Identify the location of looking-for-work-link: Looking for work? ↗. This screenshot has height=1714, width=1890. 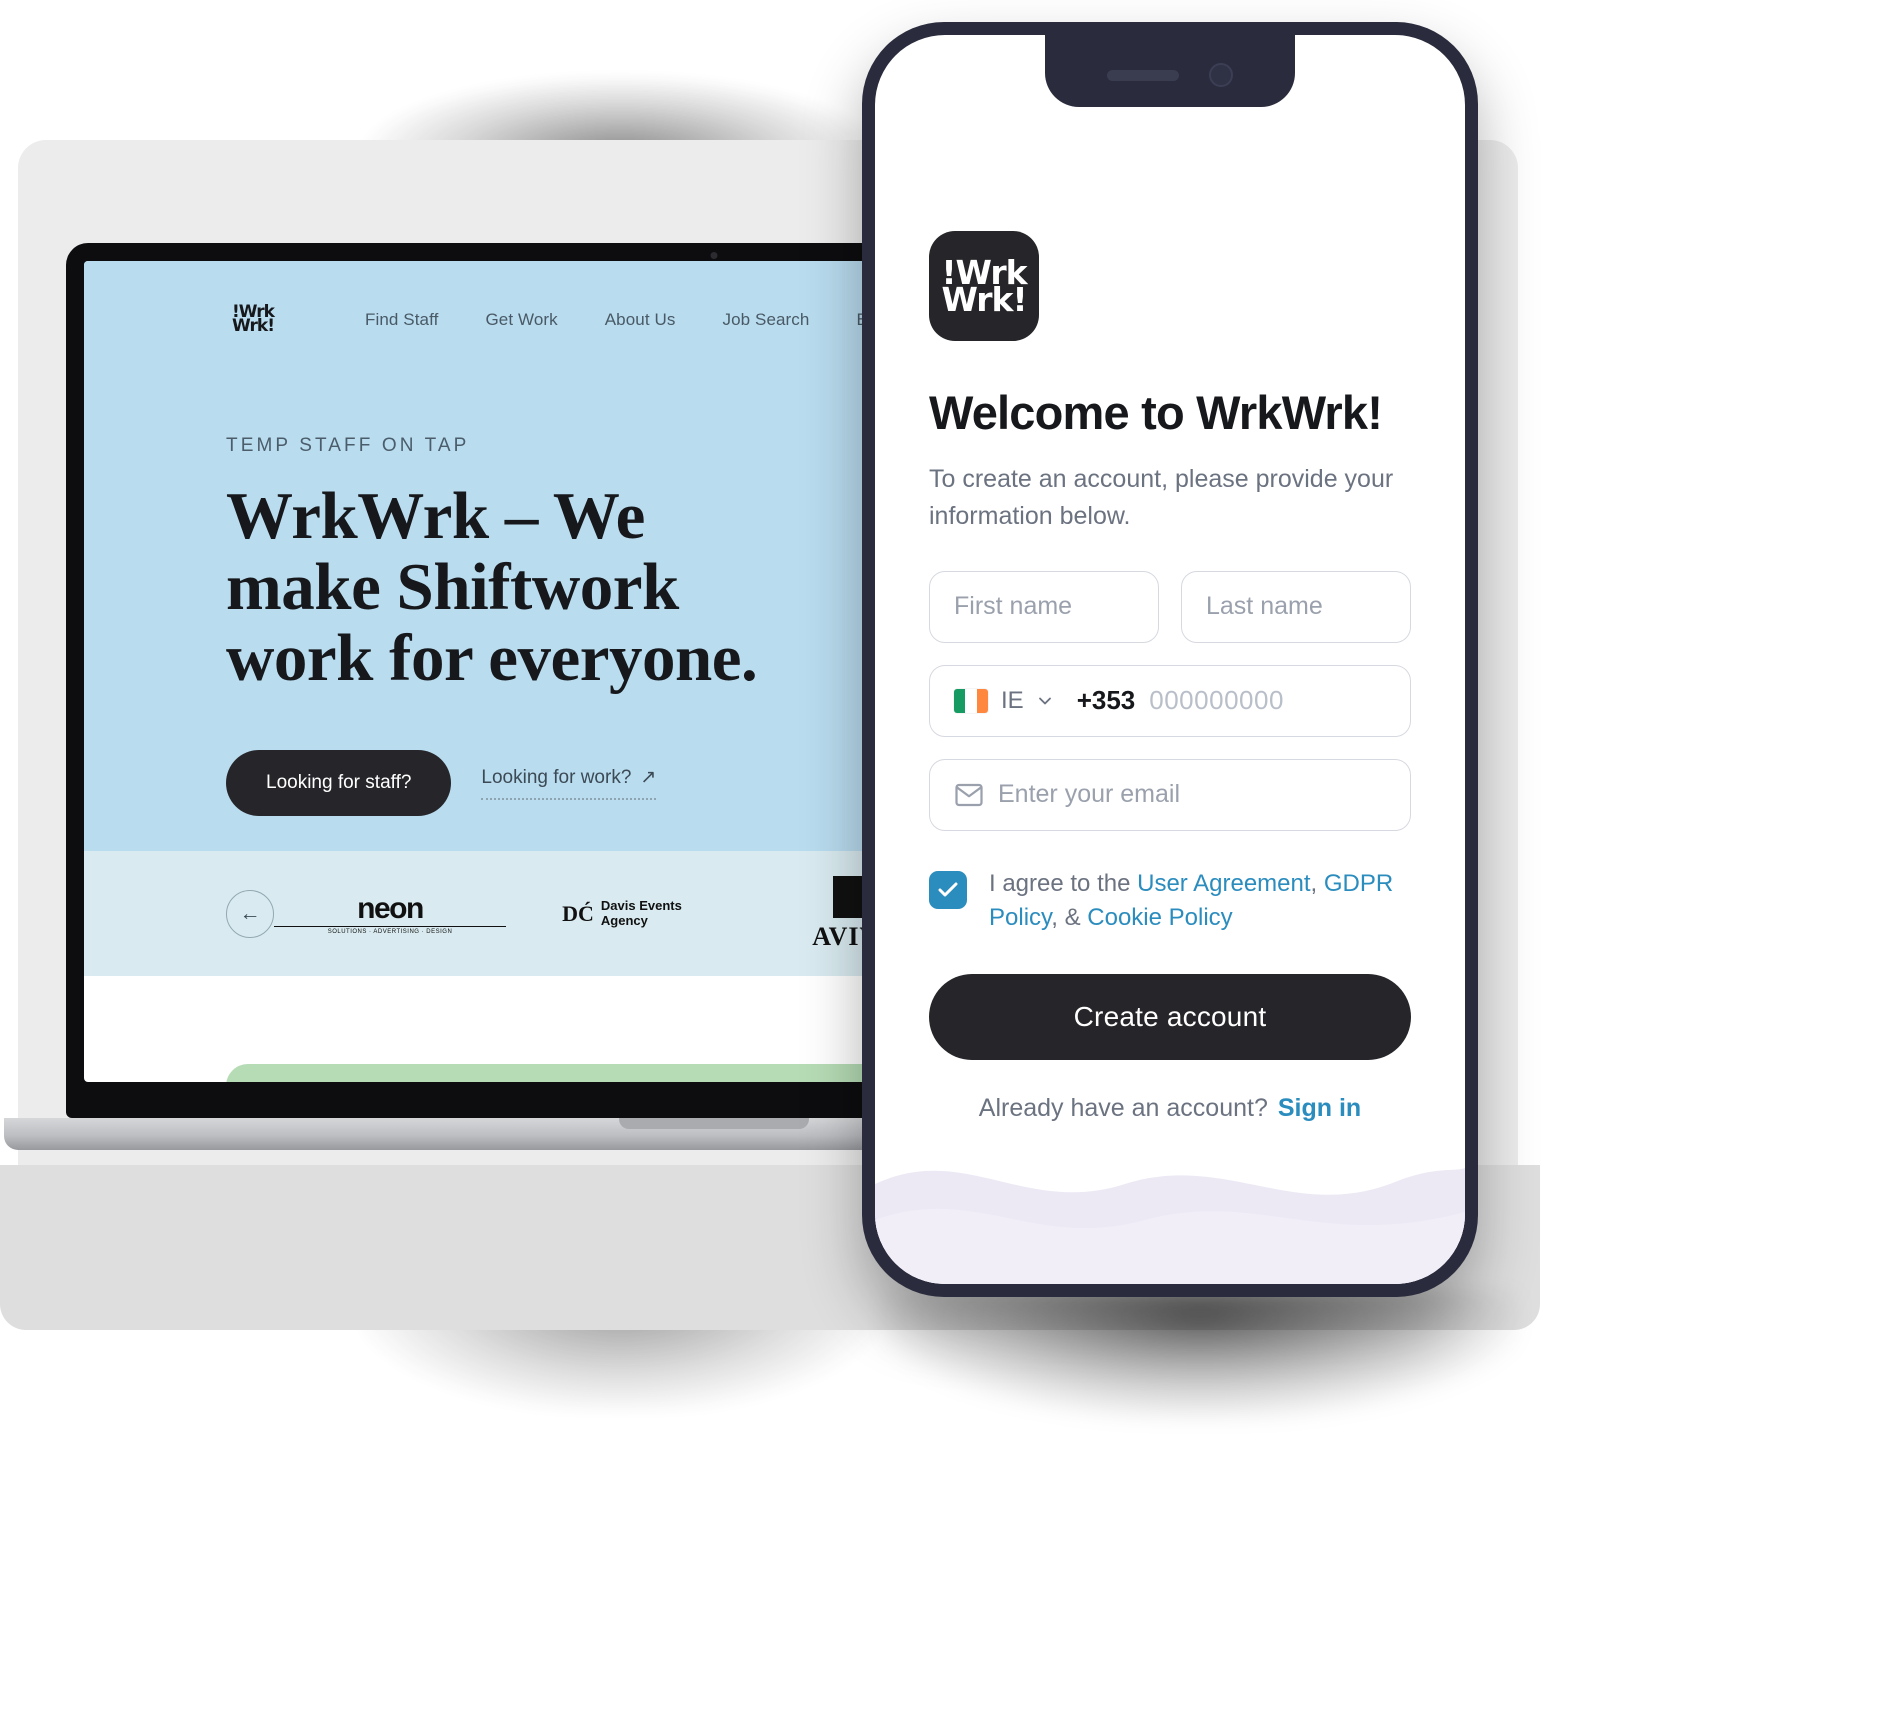
(569, 783).